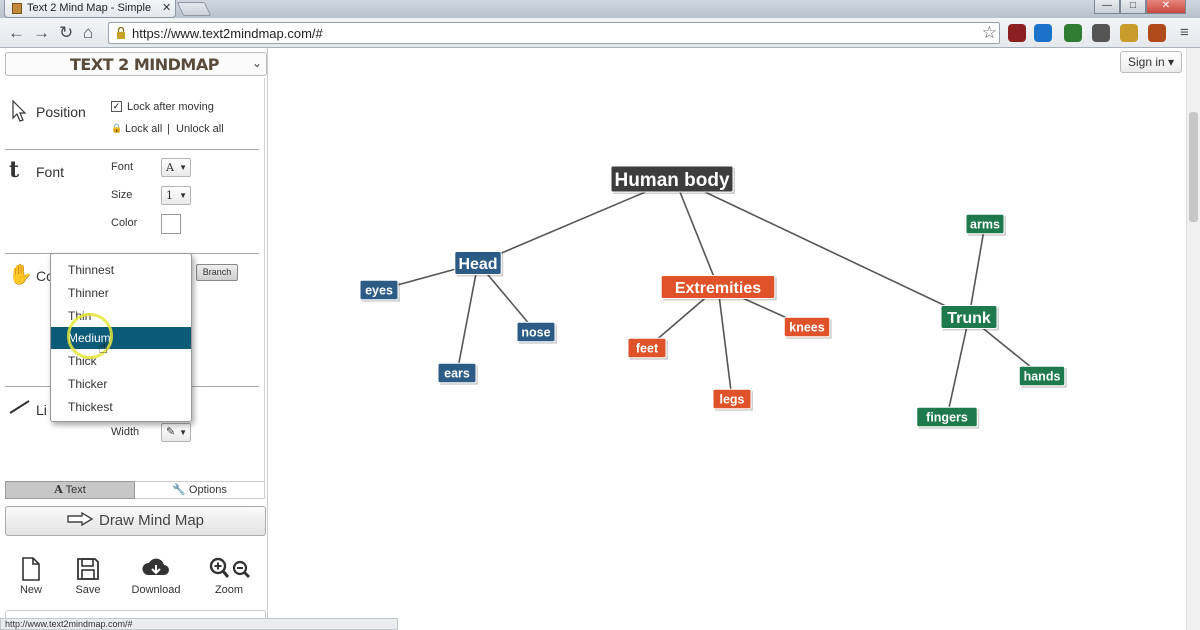 This screenshot has width=1200, height=630. What do you see at coordinates (194, 9) in the screenshot?
I see `new-tab-button` at bounding box center [194, 9].